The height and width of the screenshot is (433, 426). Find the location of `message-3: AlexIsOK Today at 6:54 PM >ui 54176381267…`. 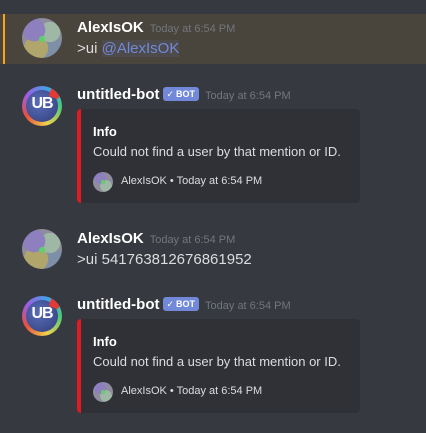

message-3: AlexIsOK Today at 6:54 PM >ui 54176381267… is located at coordinates (213, 250).